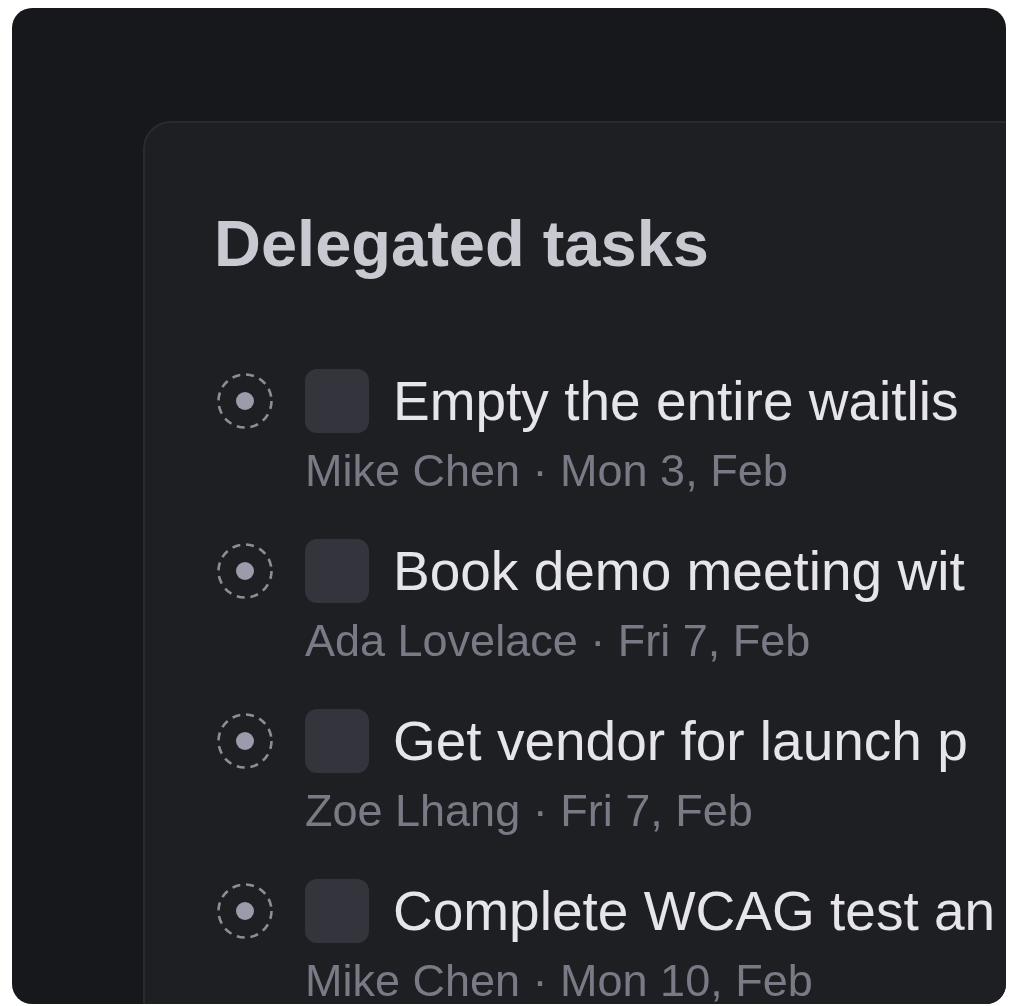 Image resolution: width=1016 pixels, height=1006 pixels. I want to click on task-meta: Mike Chen · Mon 3, Feb, so click(547, 471).